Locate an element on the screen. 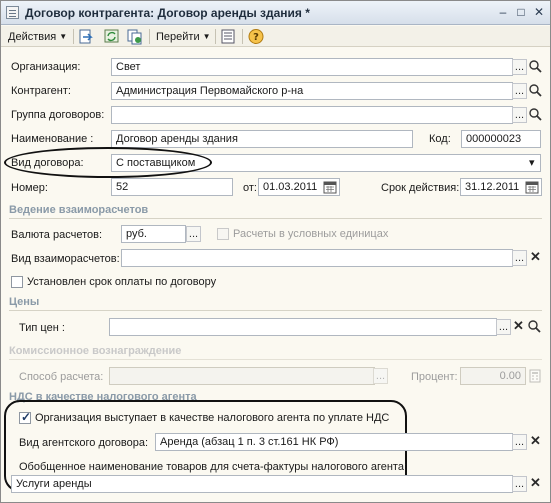  percent-field: 0.00 is located at coordinates (493, 376).